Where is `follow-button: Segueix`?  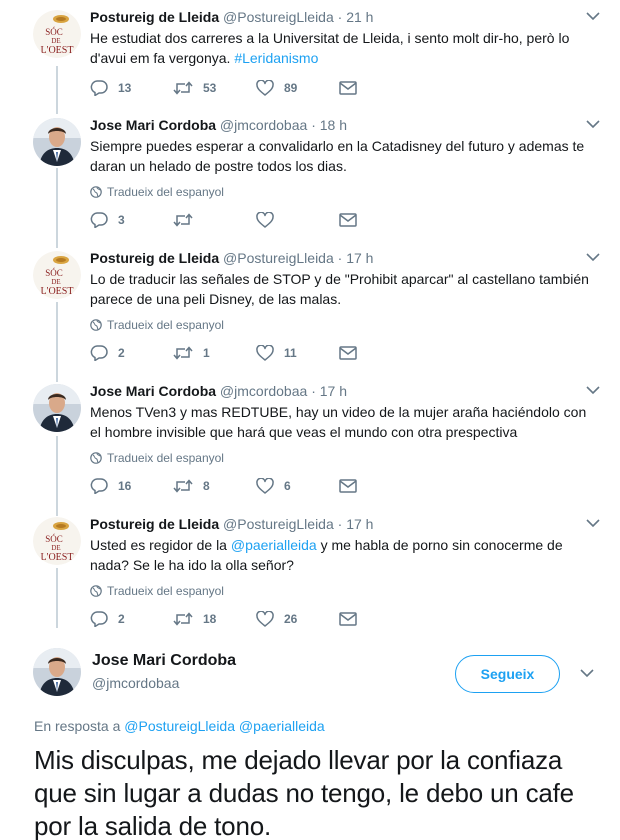
follow-button: Segueix is located at coordinates (507, 674).